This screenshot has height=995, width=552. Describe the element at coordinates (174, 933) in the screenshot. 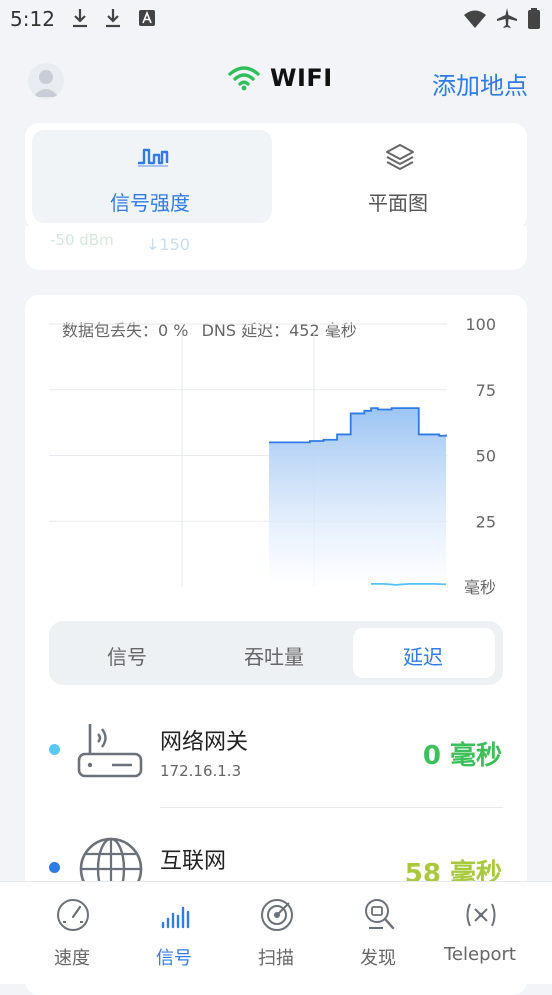

I see `nav-signal: 信号` at that location.